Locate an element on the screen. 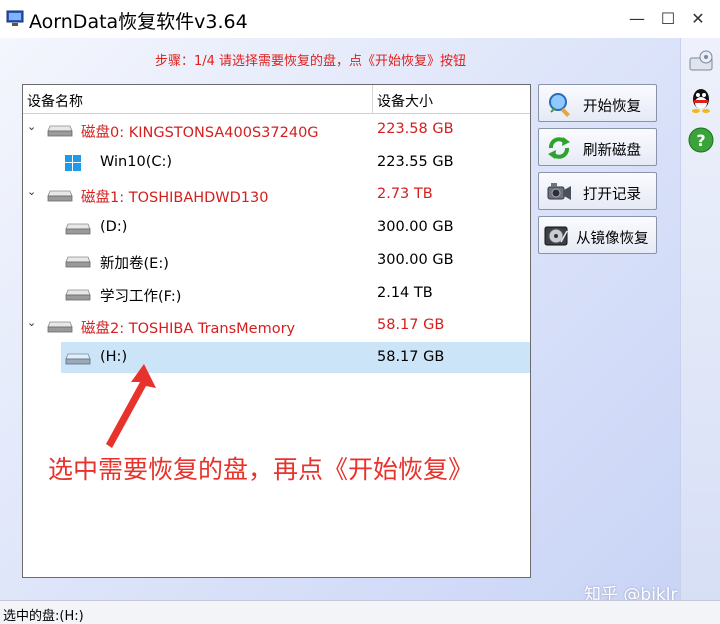  start-recovery-label: 开始恢复 is located at coordinates (612, 107).